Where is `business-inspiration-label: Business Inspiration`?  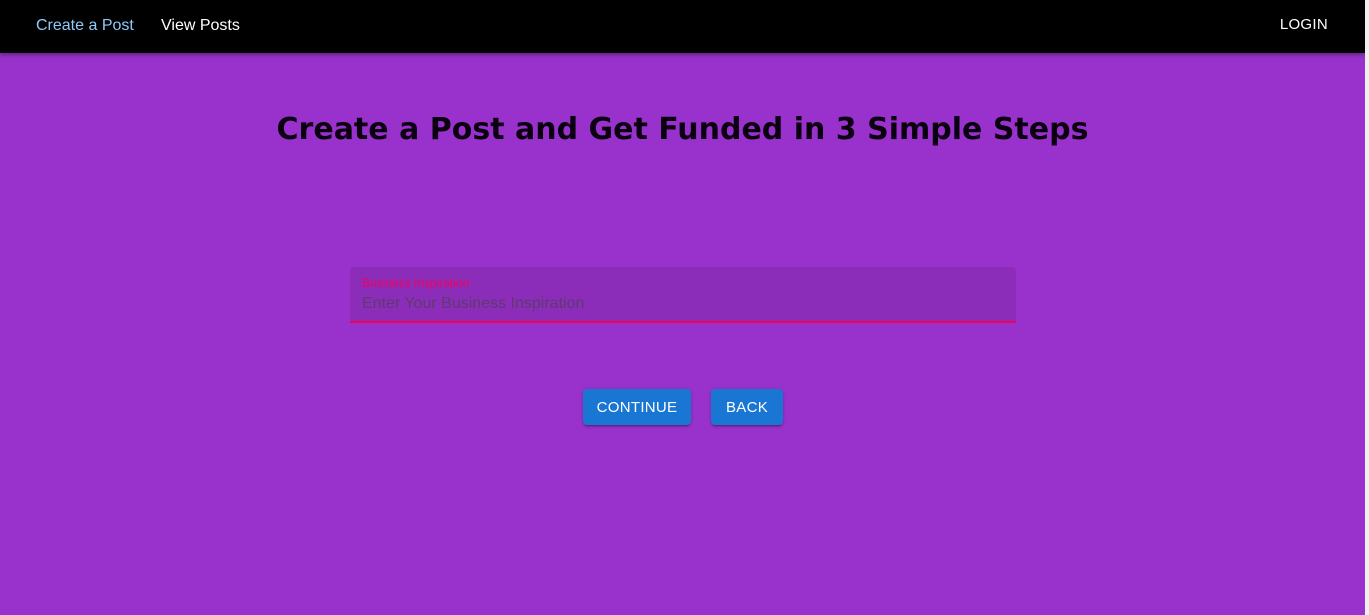 business-inspiration-label: Business Inspiration is located at coordinates (416, 283).